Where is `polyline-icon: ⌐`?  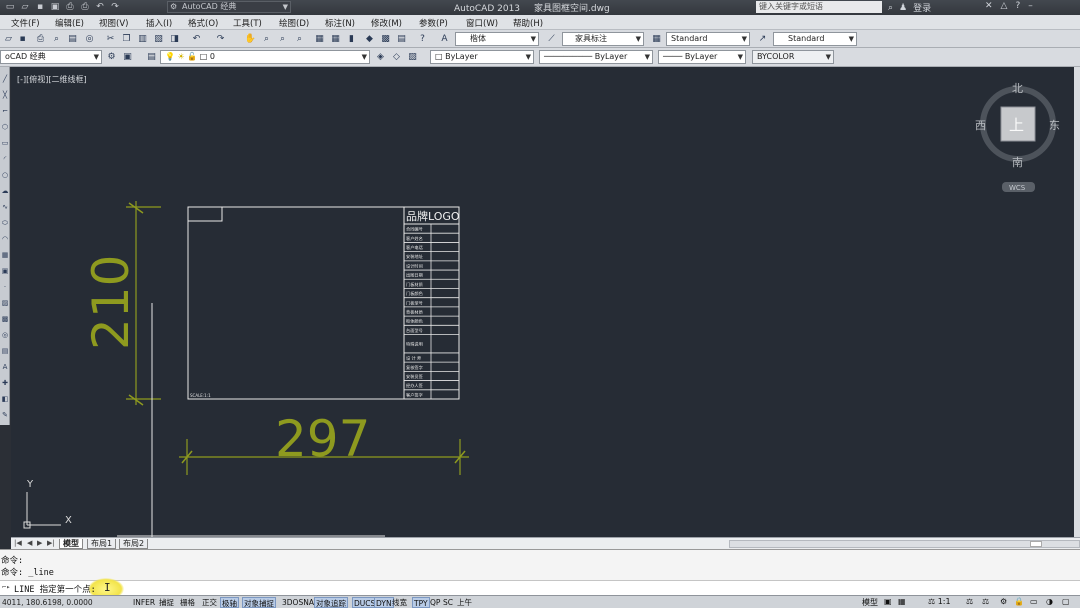
polyline-icon: ⌐ is located at coordinates (5, 111).